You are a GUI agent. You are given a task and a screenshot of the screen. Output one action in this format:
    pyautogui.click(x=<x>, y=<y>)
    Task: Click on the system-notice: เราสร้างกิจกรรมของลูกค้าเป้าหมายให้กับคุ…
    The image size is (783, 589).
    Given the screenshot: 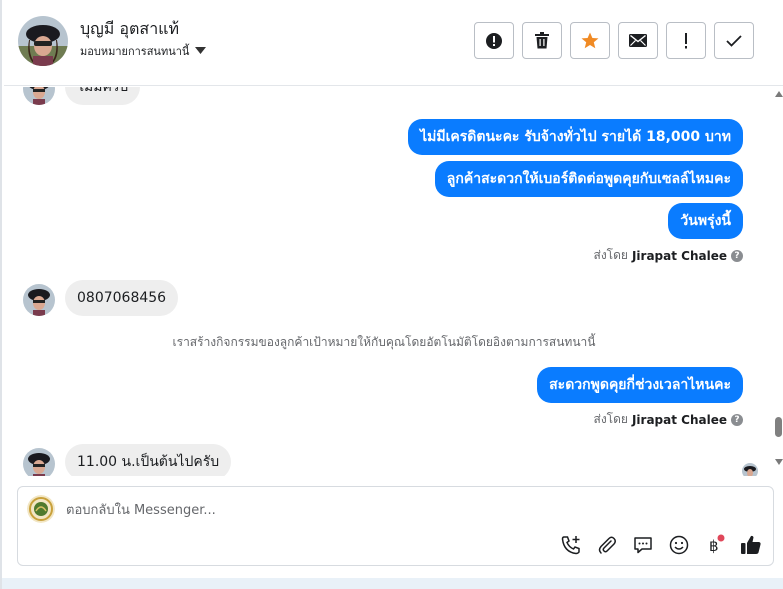 What is the action you would take?
    pyautogui.click(x=384, y=342)
    